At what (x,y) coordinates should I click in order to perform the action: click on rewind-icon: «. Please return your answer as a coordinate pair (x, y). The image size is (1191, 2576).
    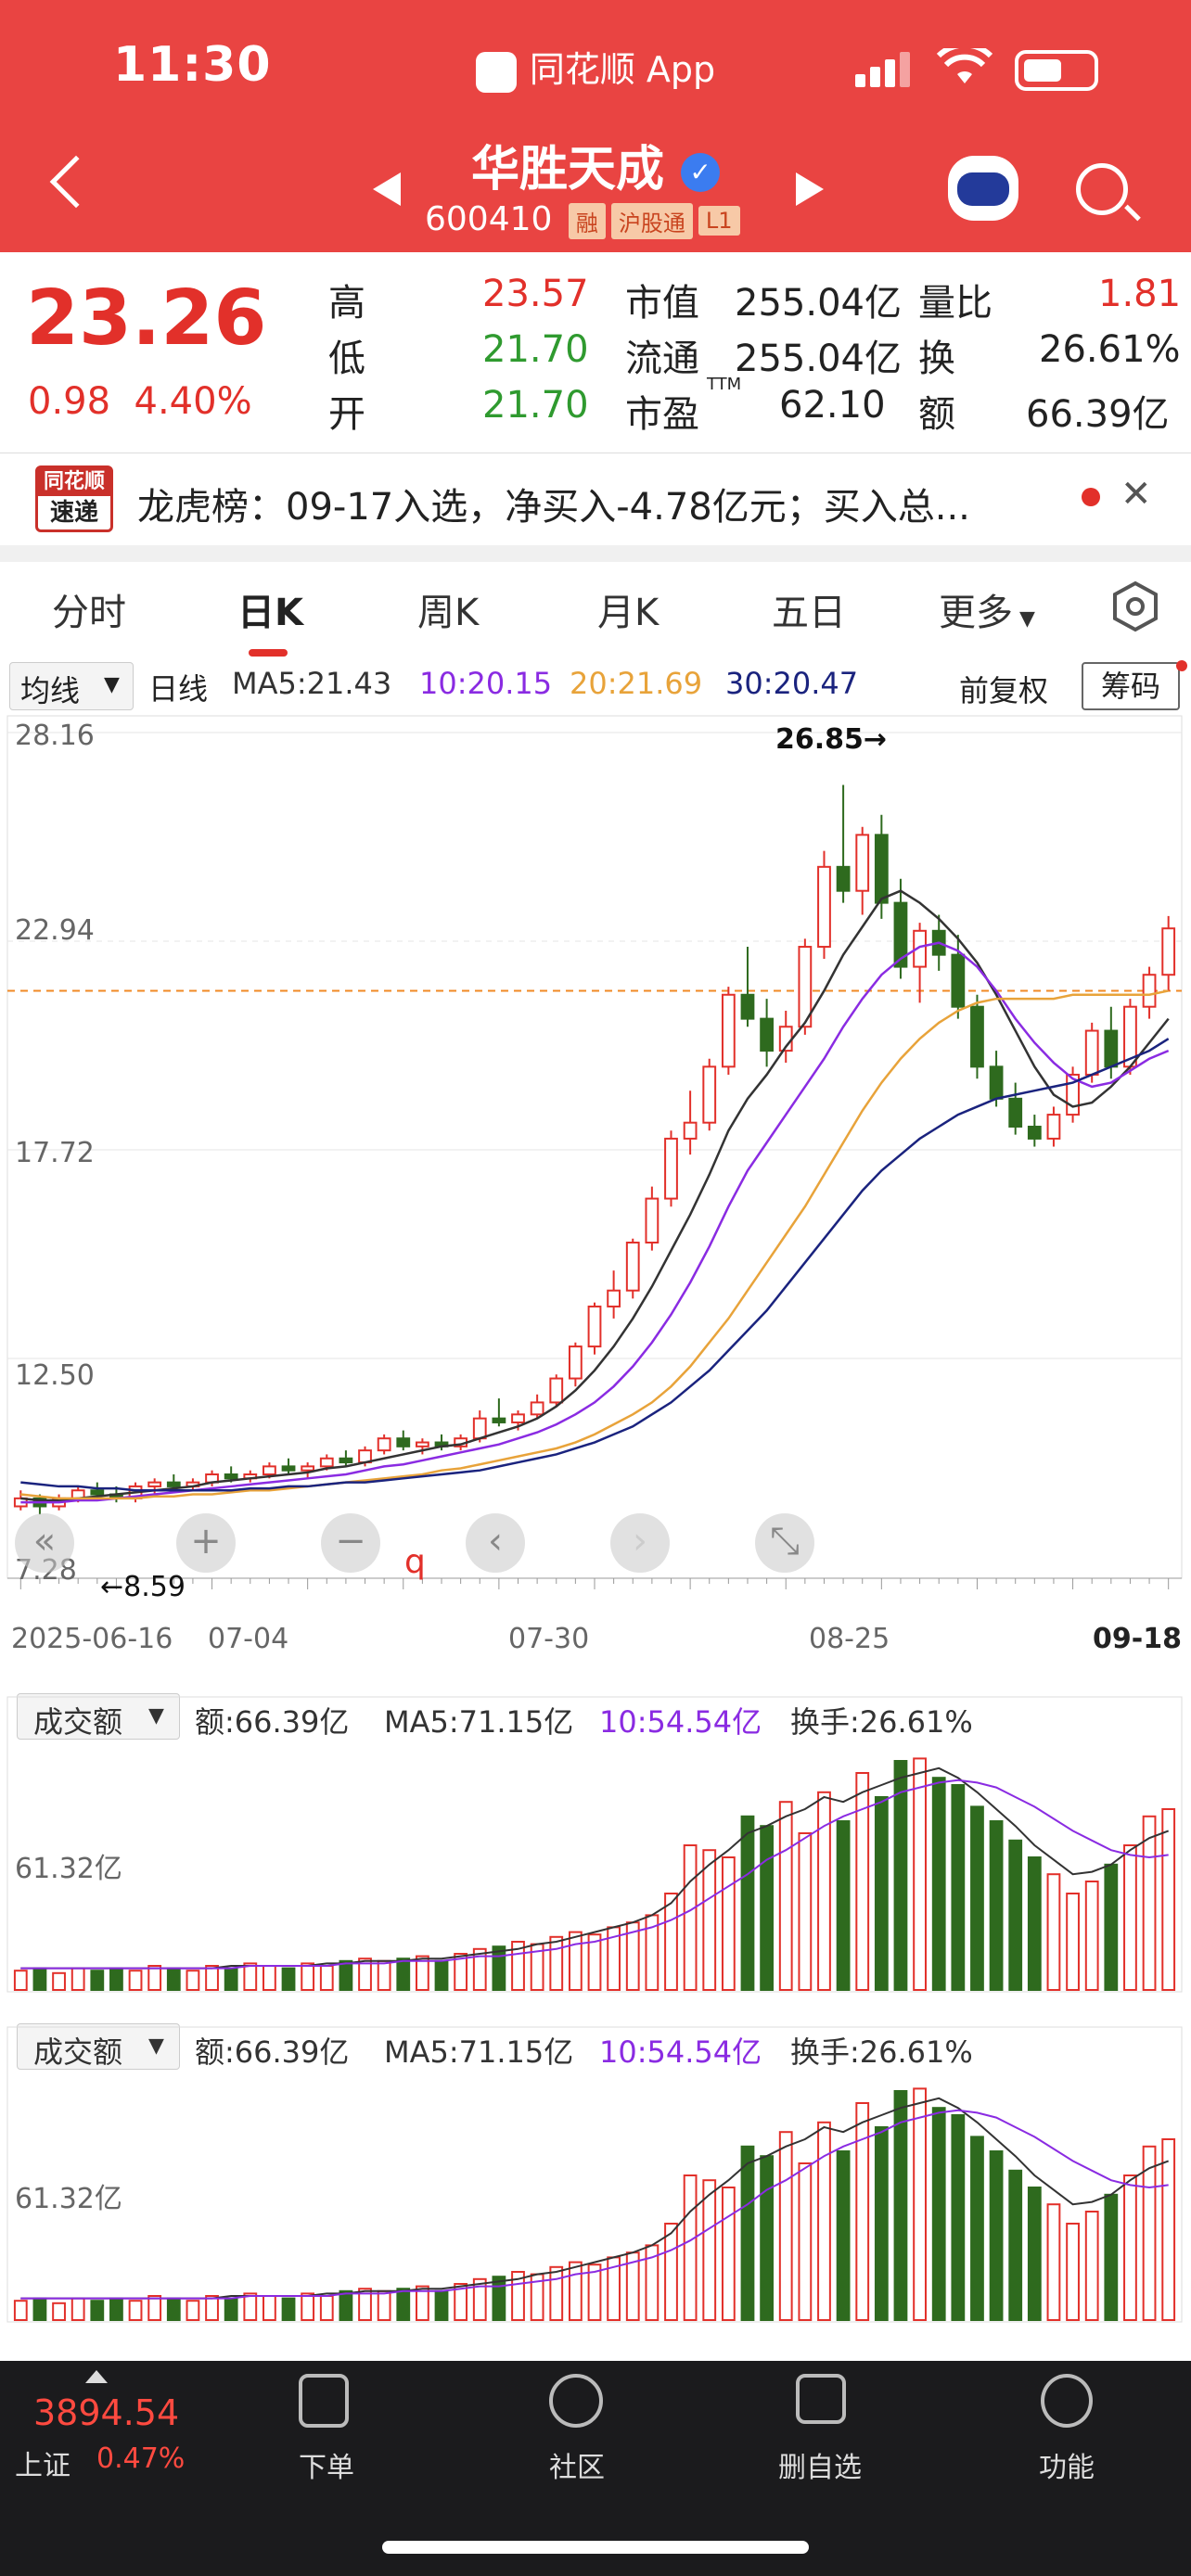
    Looking at the image, I should click on (44, 1543).